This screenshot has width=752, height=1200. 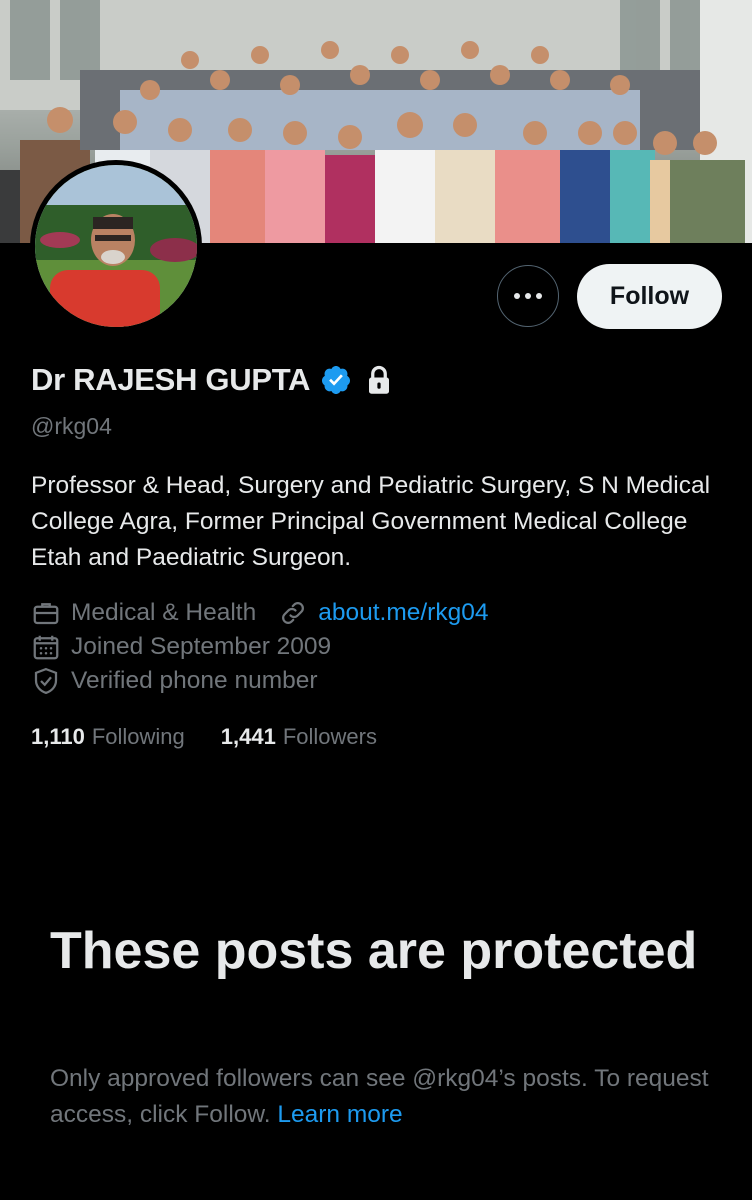 What do you see at coordinates (58, 736) in the screenshot?
I see `following-count: 1,110` at bounding box center [58, 736].